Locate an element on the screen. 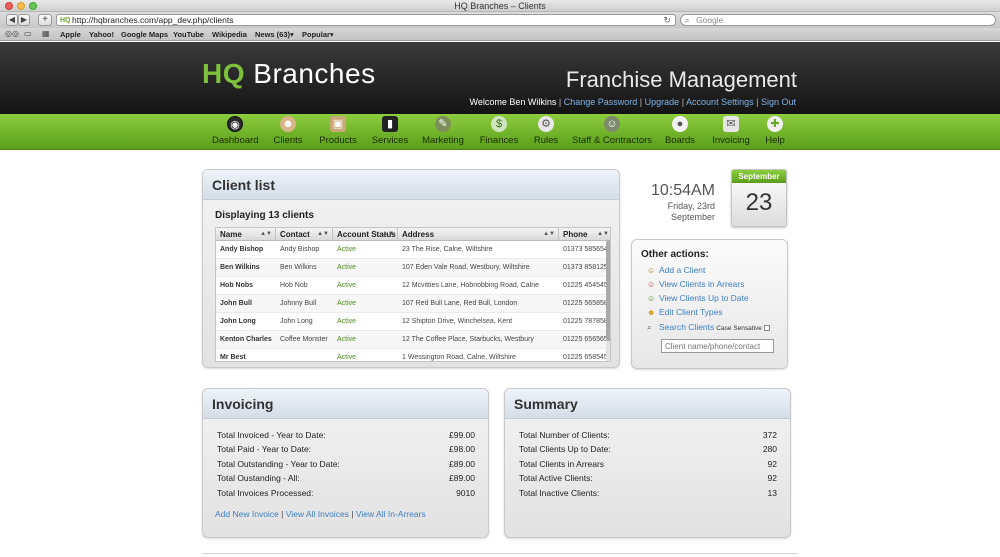  cell-contact: Coffee Monster is located at coordinates (304, 339).